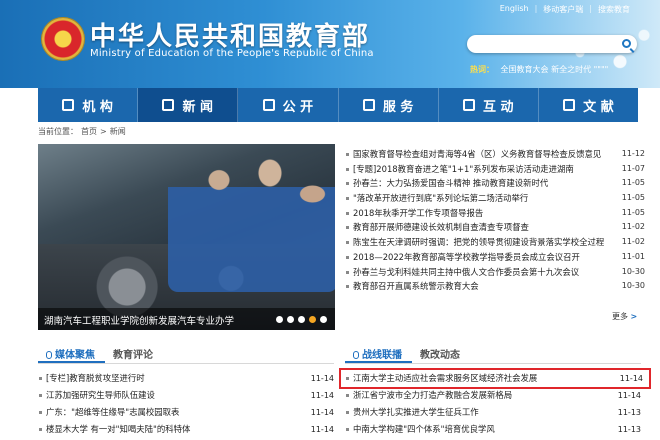 The image size is (660, 440). I want to click on list-item: 楼显木大学 有一对"知喝夫陆"的科特体 11-14, so click(186, 429).